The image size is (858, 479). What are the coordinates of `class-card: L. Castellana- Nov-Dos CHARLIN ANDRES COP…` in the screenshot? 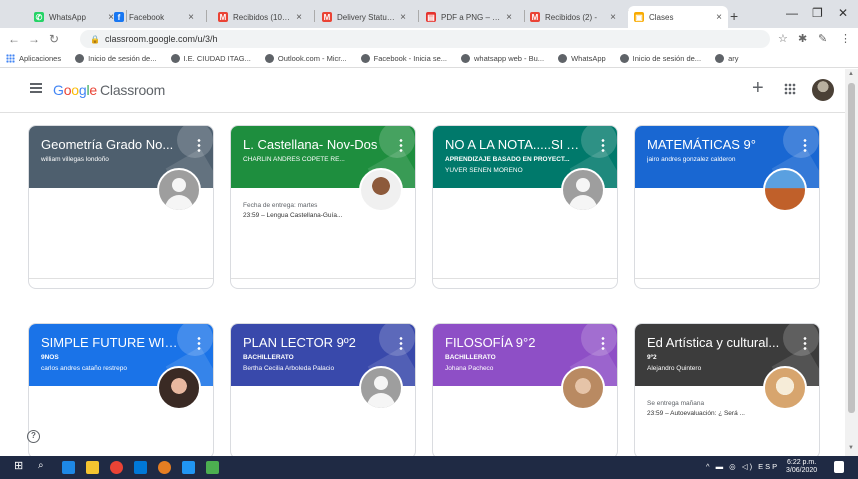 It's located at (323, 207).